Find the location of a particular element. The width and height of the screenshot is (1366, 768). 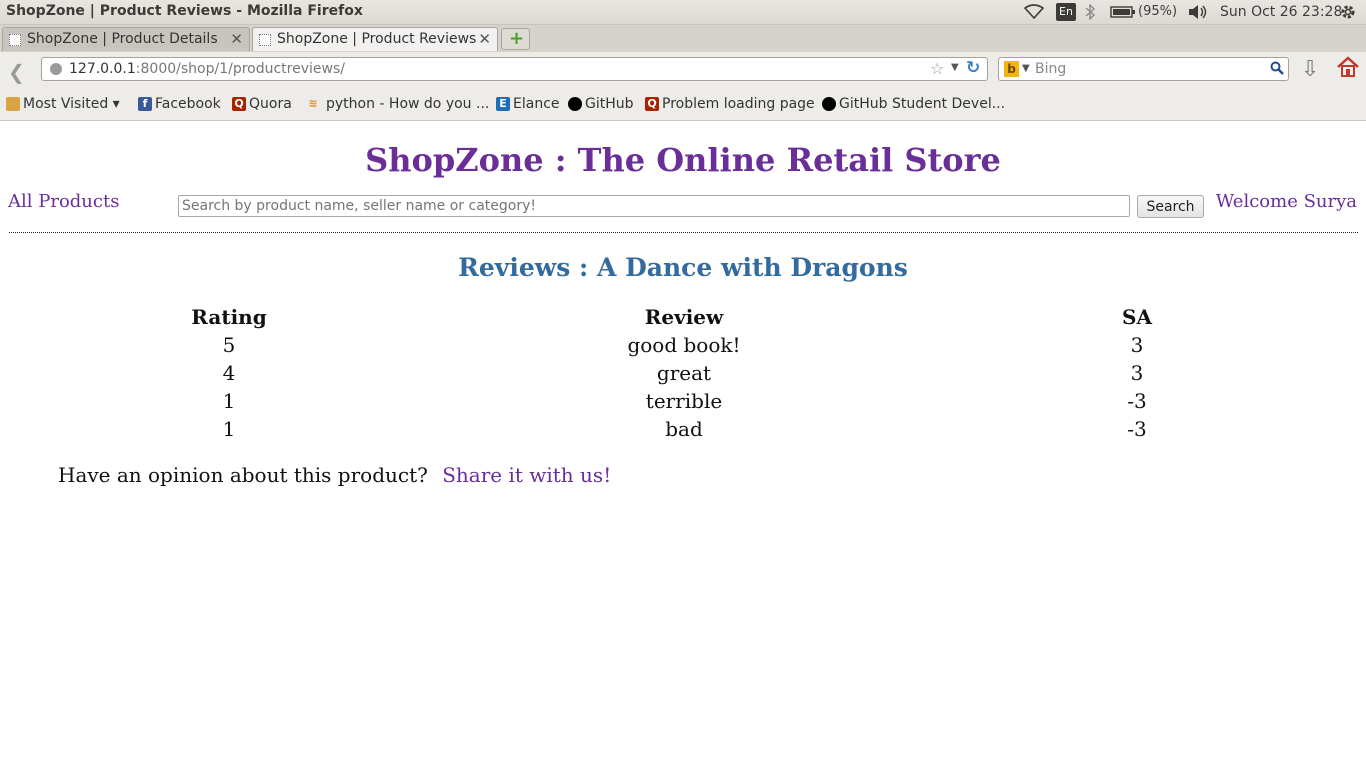

clock: Sun Oct 26 23:28 is located at coordinates (1281, 12).